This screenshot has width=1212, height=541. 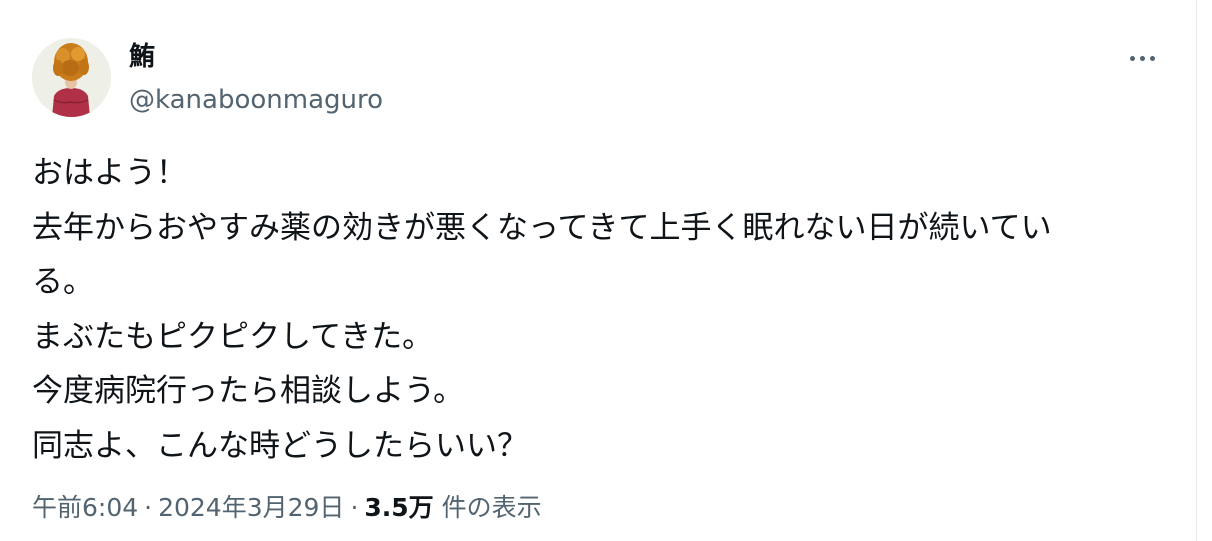 I want to click on tweet-meta: 午前6:04 · 2024年3月29日 · 3.5万 件の表示, so click(x=287, y=508).